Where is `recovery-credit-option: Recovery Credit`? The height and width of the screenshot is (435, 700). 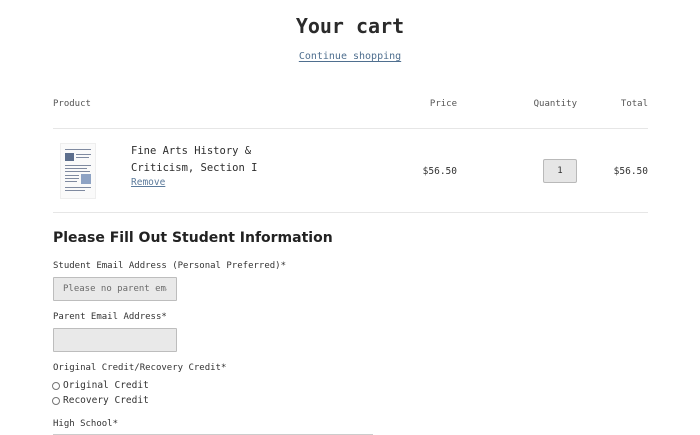
recovery-credit-option: Recovery Credit is located at coordinates (100, 400).